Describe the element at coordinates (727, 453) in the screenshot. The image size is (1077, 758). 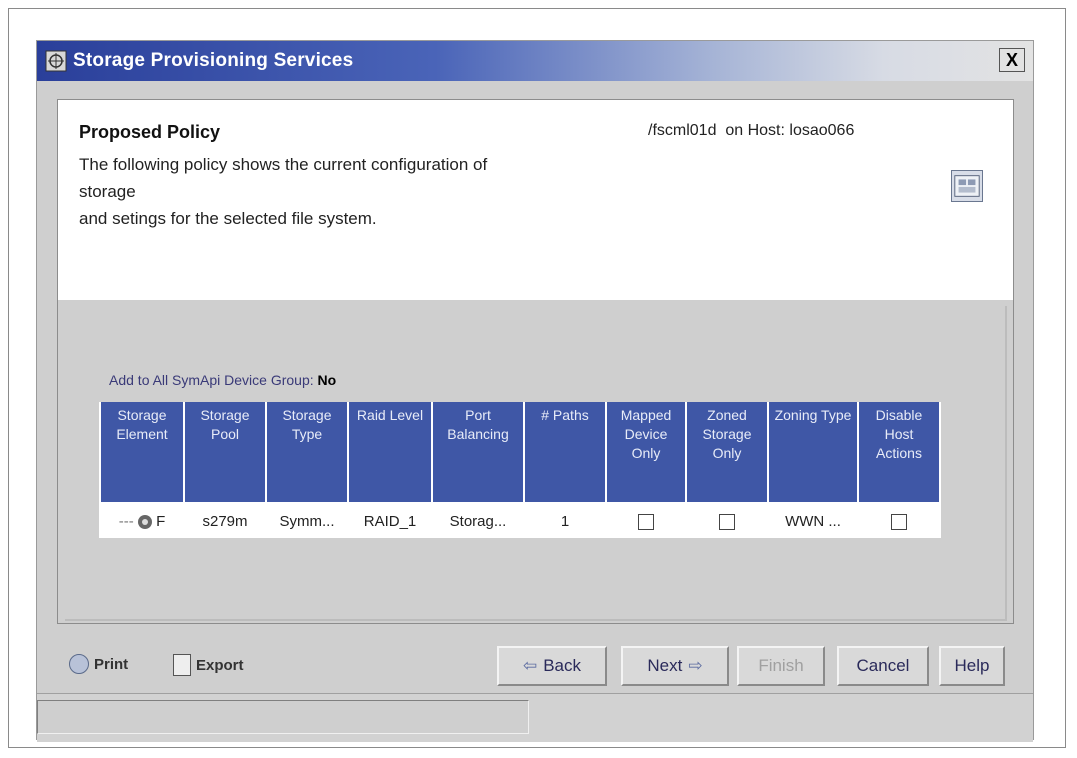
I see `column-header: Zoned Storage Only` at that location.